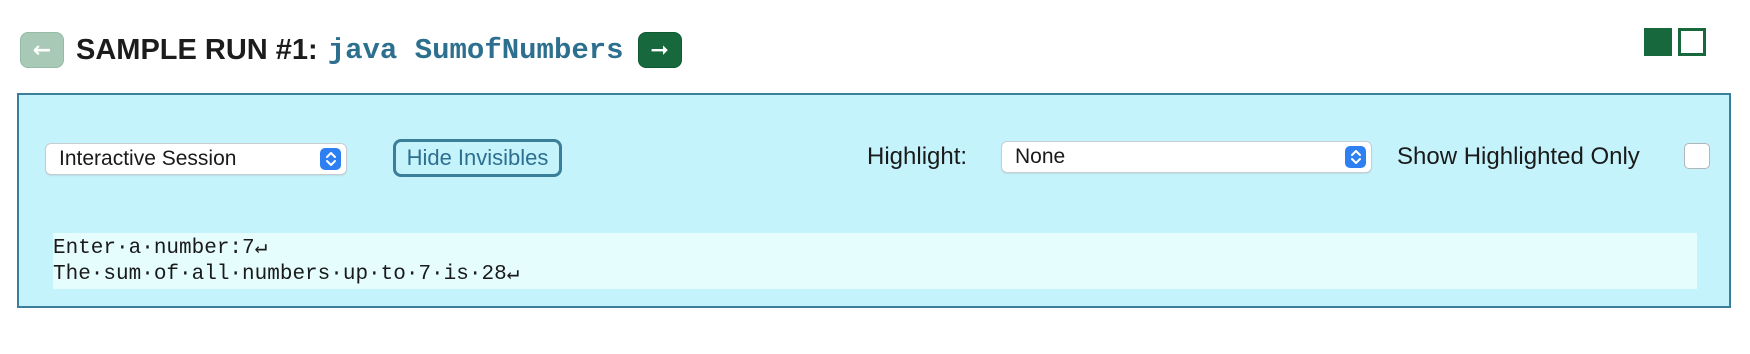  What do you see at coordinates (1040, 156) in the screenshot?
I see `highlight-select-value: None` at bounding box center [1040, 156].